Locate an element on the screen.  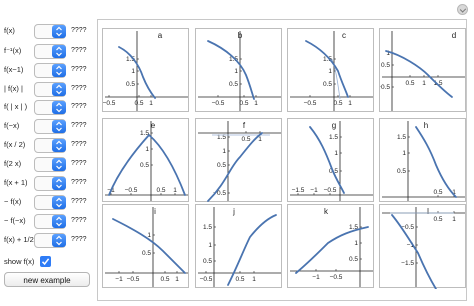
plot-label: c is located at coordinates (344, 35).